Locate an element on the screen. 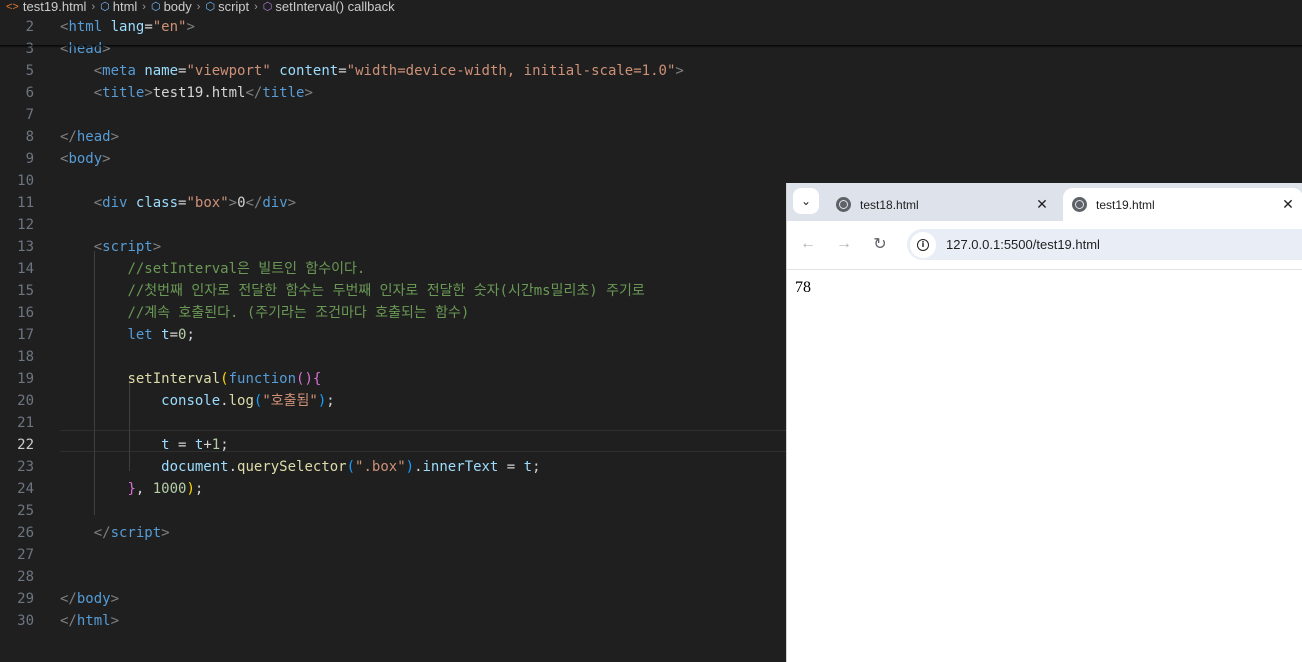 Image resolution: width=1302 pixels, height=662 pixels. line-code: </script> is located at coordinates (115, 533).